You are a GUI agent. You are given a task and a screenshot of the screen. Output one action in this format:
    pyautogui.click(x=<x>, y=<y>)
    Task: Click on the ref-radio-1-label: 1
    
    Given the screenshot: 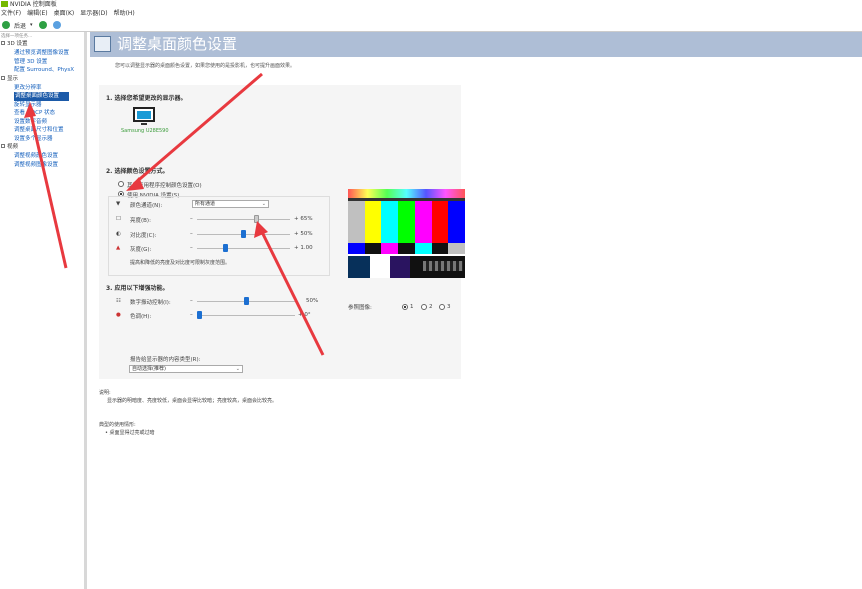 What is the action you would take?
    pyautogui.click(x=412, y=307)
    